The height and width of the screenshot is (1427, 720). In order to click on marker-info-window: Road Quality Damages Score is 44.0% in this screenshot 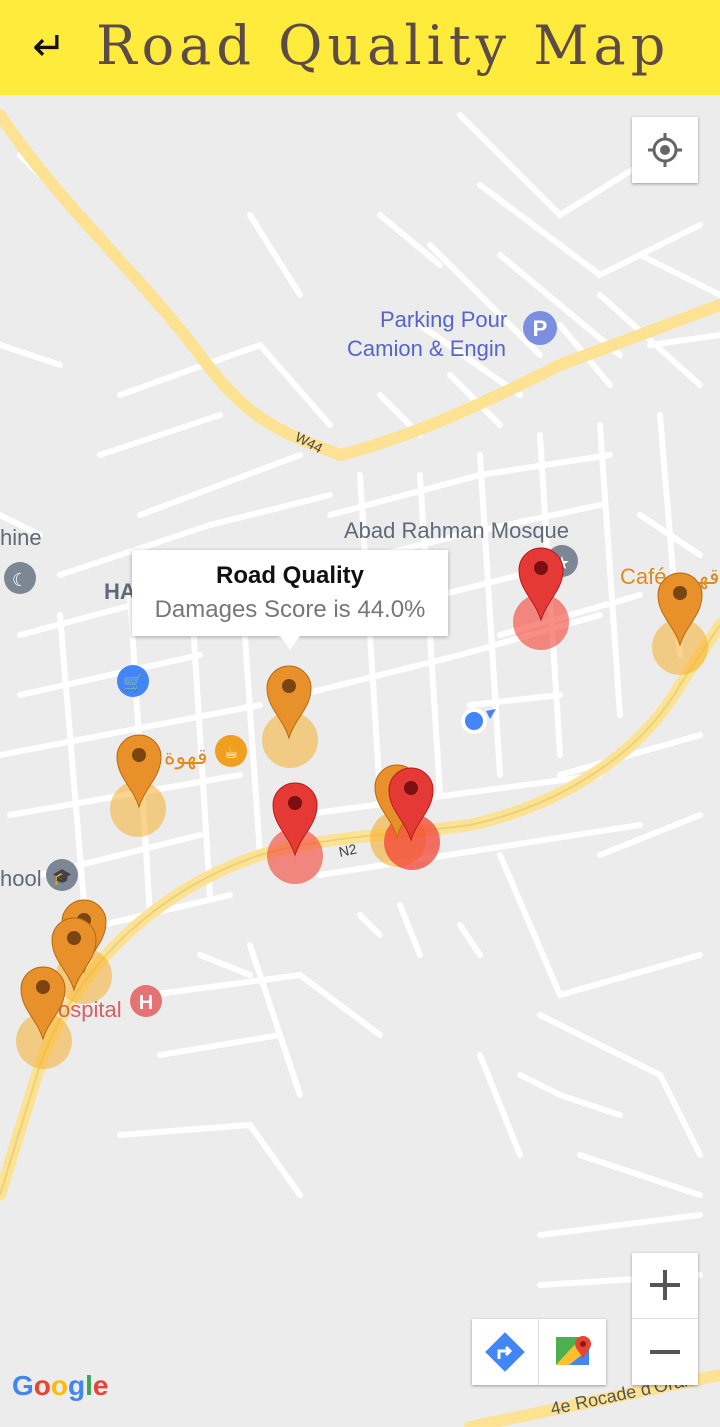, I will do `click(290, 600)`.